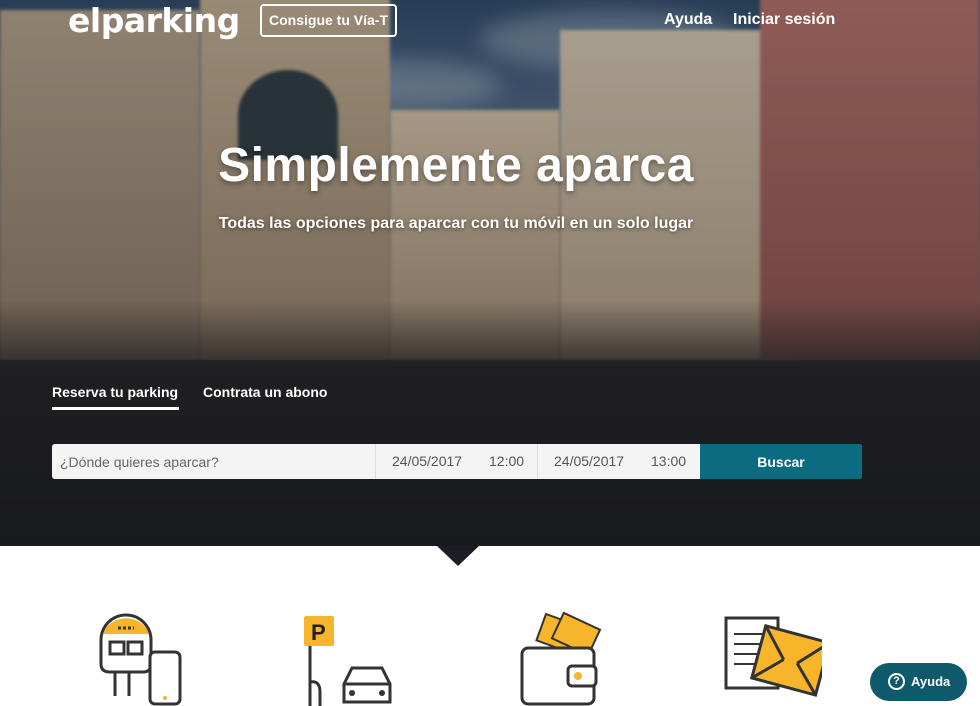  What do you see at coordinates (318, 632) in the screenshot?
I see `svg-text: P` at bounding box center [318, 632].